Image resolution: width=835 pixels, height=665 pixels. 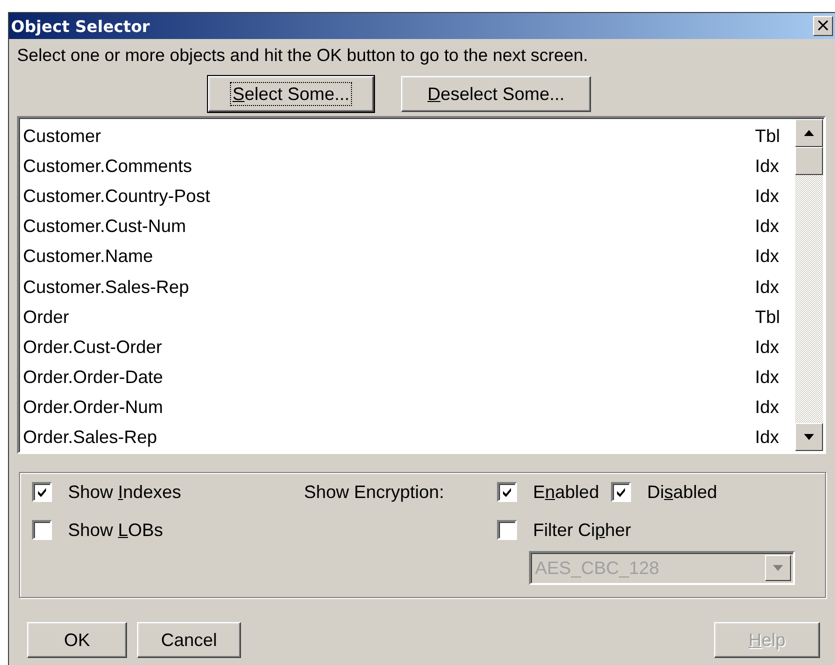 I want to click on close-button: ×, so click(x=823, y=26).